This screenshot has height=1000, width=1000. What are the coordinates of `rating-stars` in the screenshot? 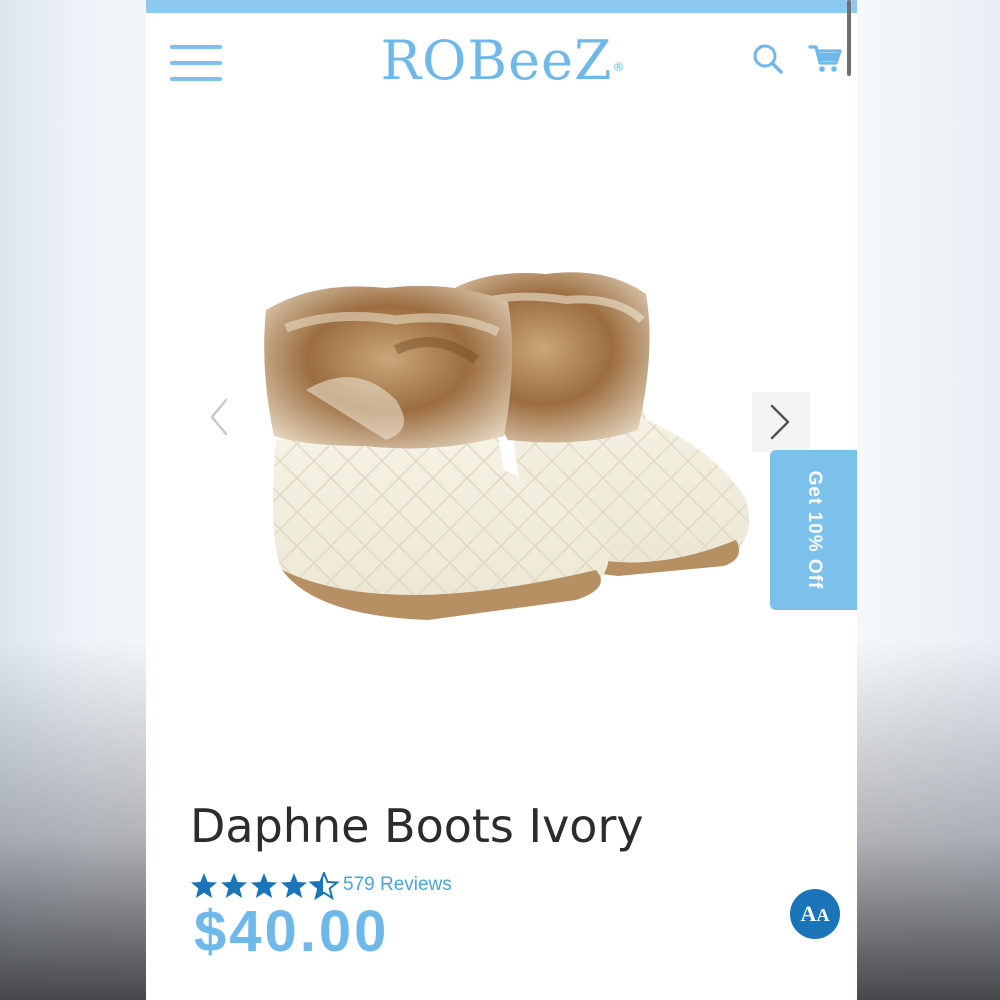 It's located at (265, 886).